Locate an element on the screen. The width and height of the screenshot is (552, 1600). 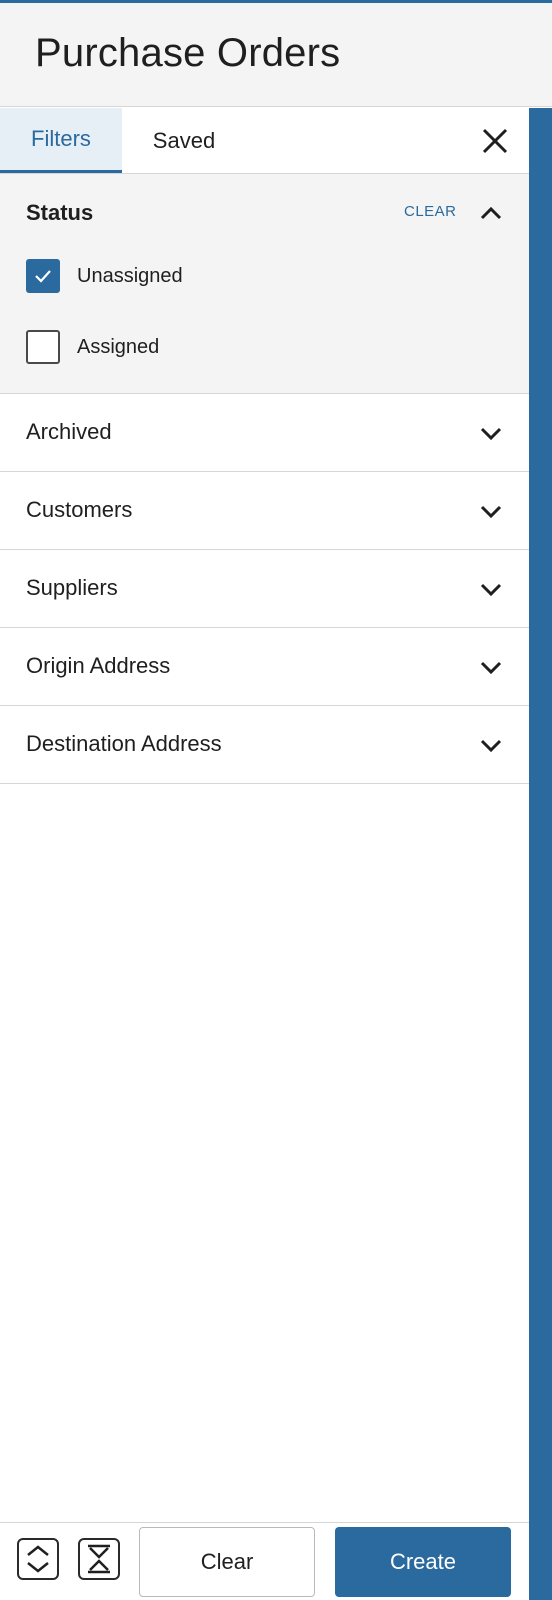
section-label: Customers is located at coordinates (79, 509).